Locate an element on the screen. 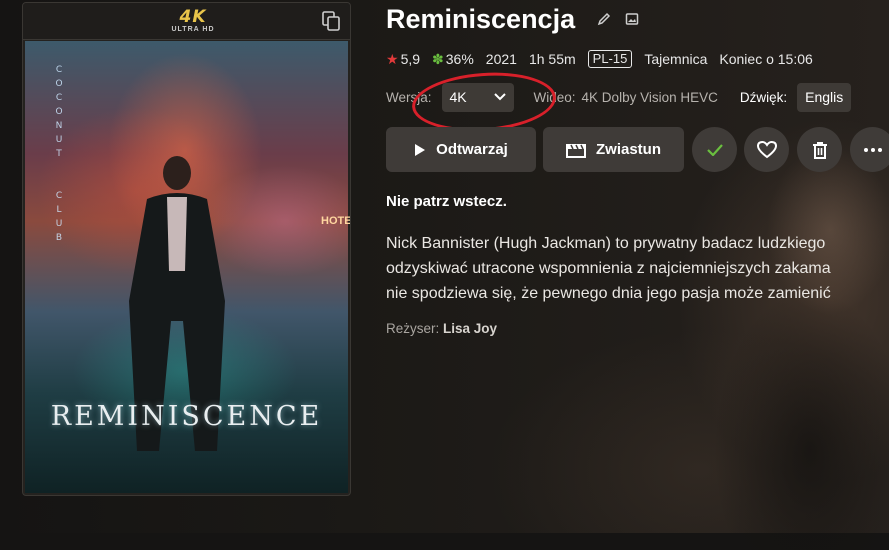 The height and width of the screenshot is (550, 889). title-actions is located at coordinates (623, 21).